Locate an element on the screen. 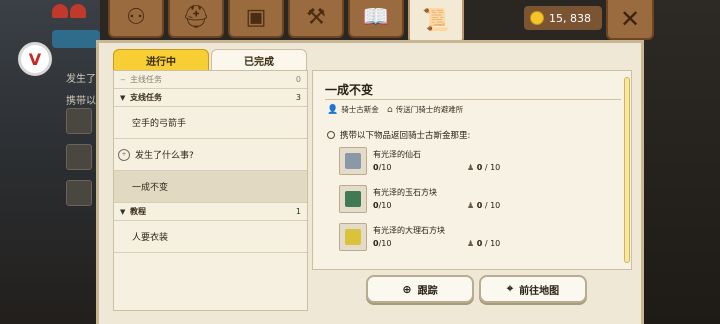 Image resolution: width=720 pixels, height=324 pixels. quest-name: 一成不变 is located at coordinates (150, 188).